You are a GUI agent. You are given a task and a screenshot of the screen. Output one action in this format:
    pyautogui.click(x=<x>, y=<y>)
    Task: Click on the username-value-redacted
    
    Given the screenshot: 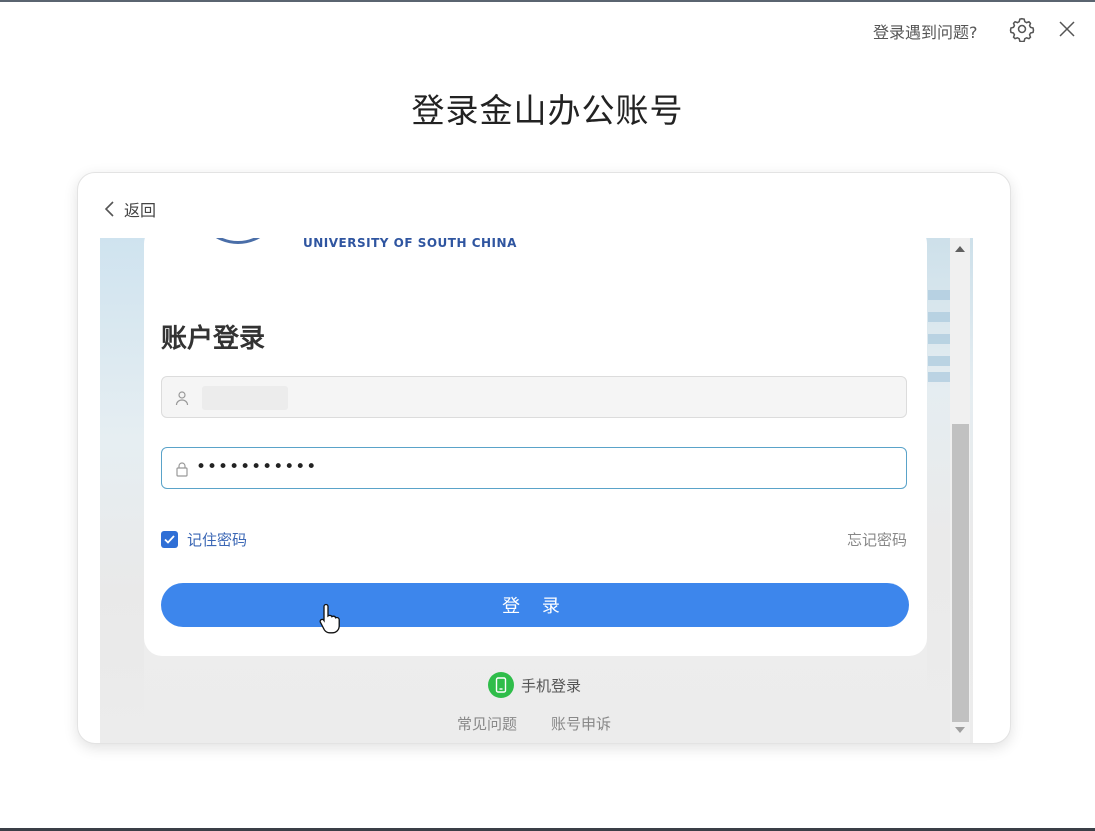 What is the action you would take?
    pyautogui.click(x=245, y=398)
    